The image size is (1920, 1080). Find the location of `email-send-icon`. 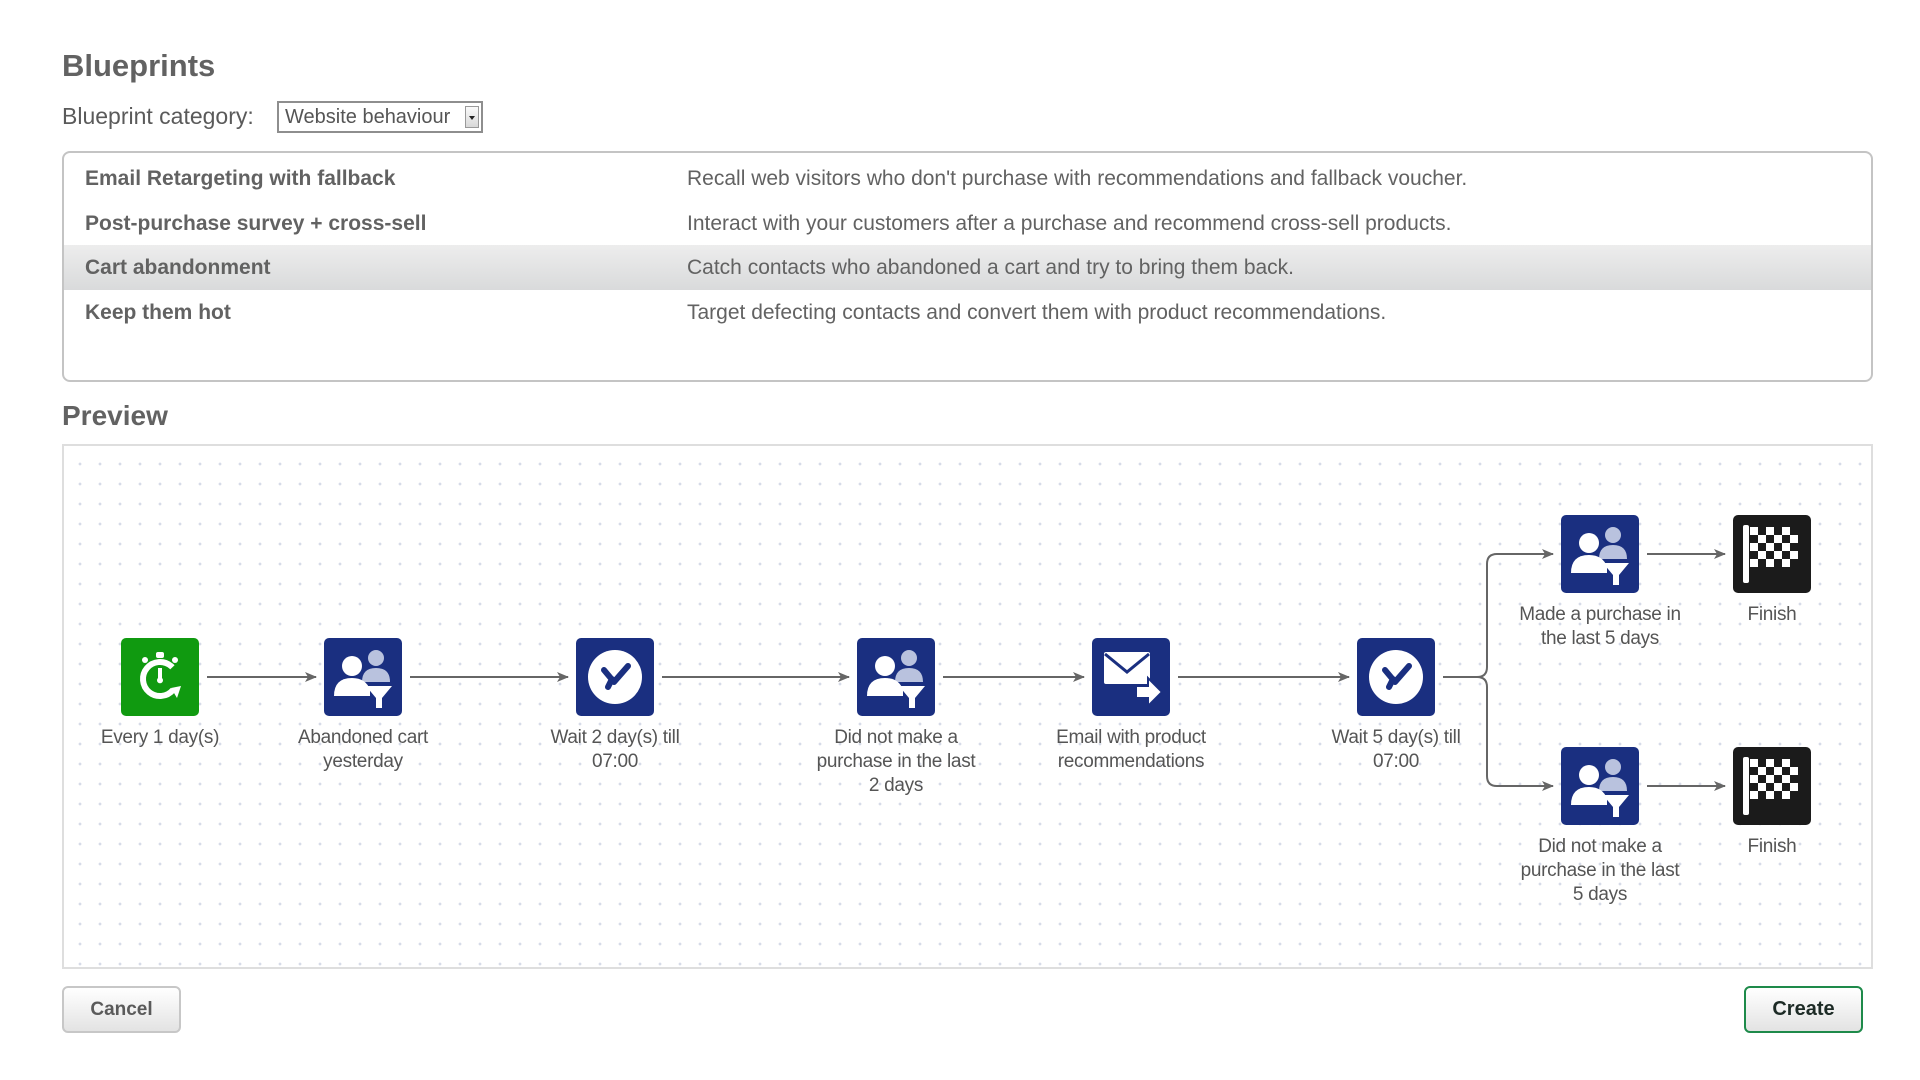

email-send-icon is located at coordinates (1134, 680).